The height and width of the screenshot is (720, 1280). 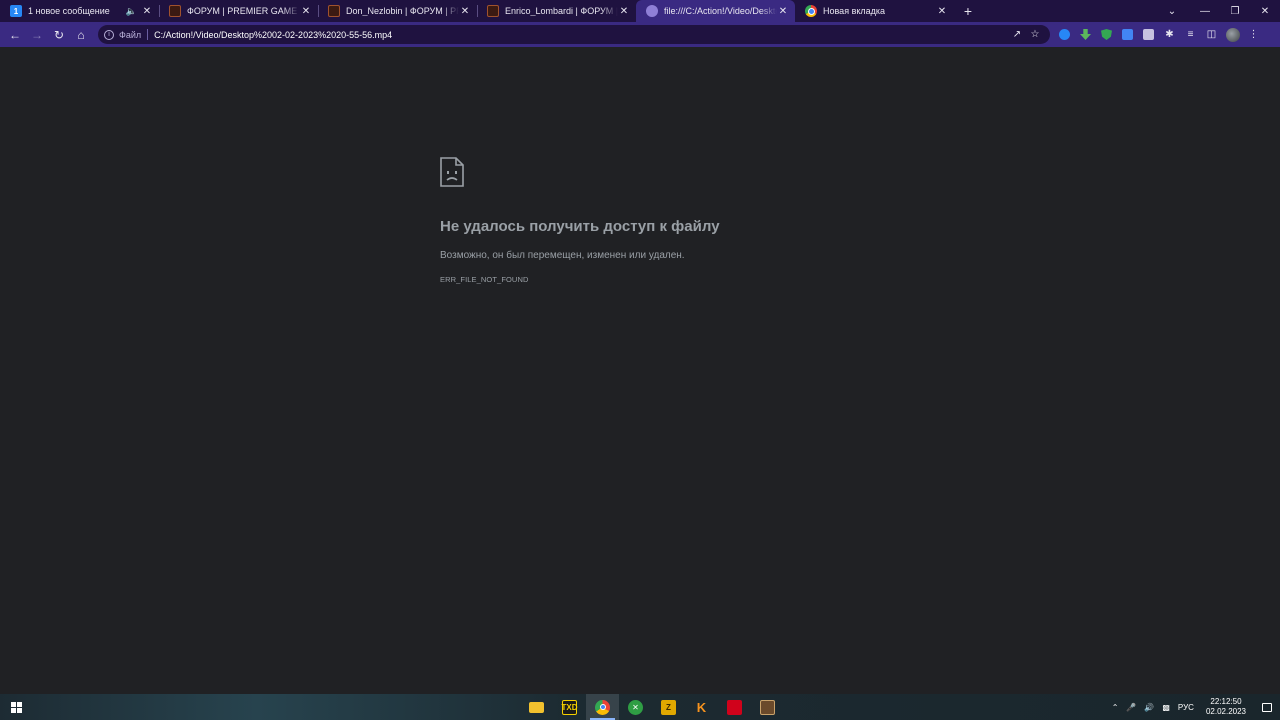 I want to click on divider, so click(x=148, y=34).